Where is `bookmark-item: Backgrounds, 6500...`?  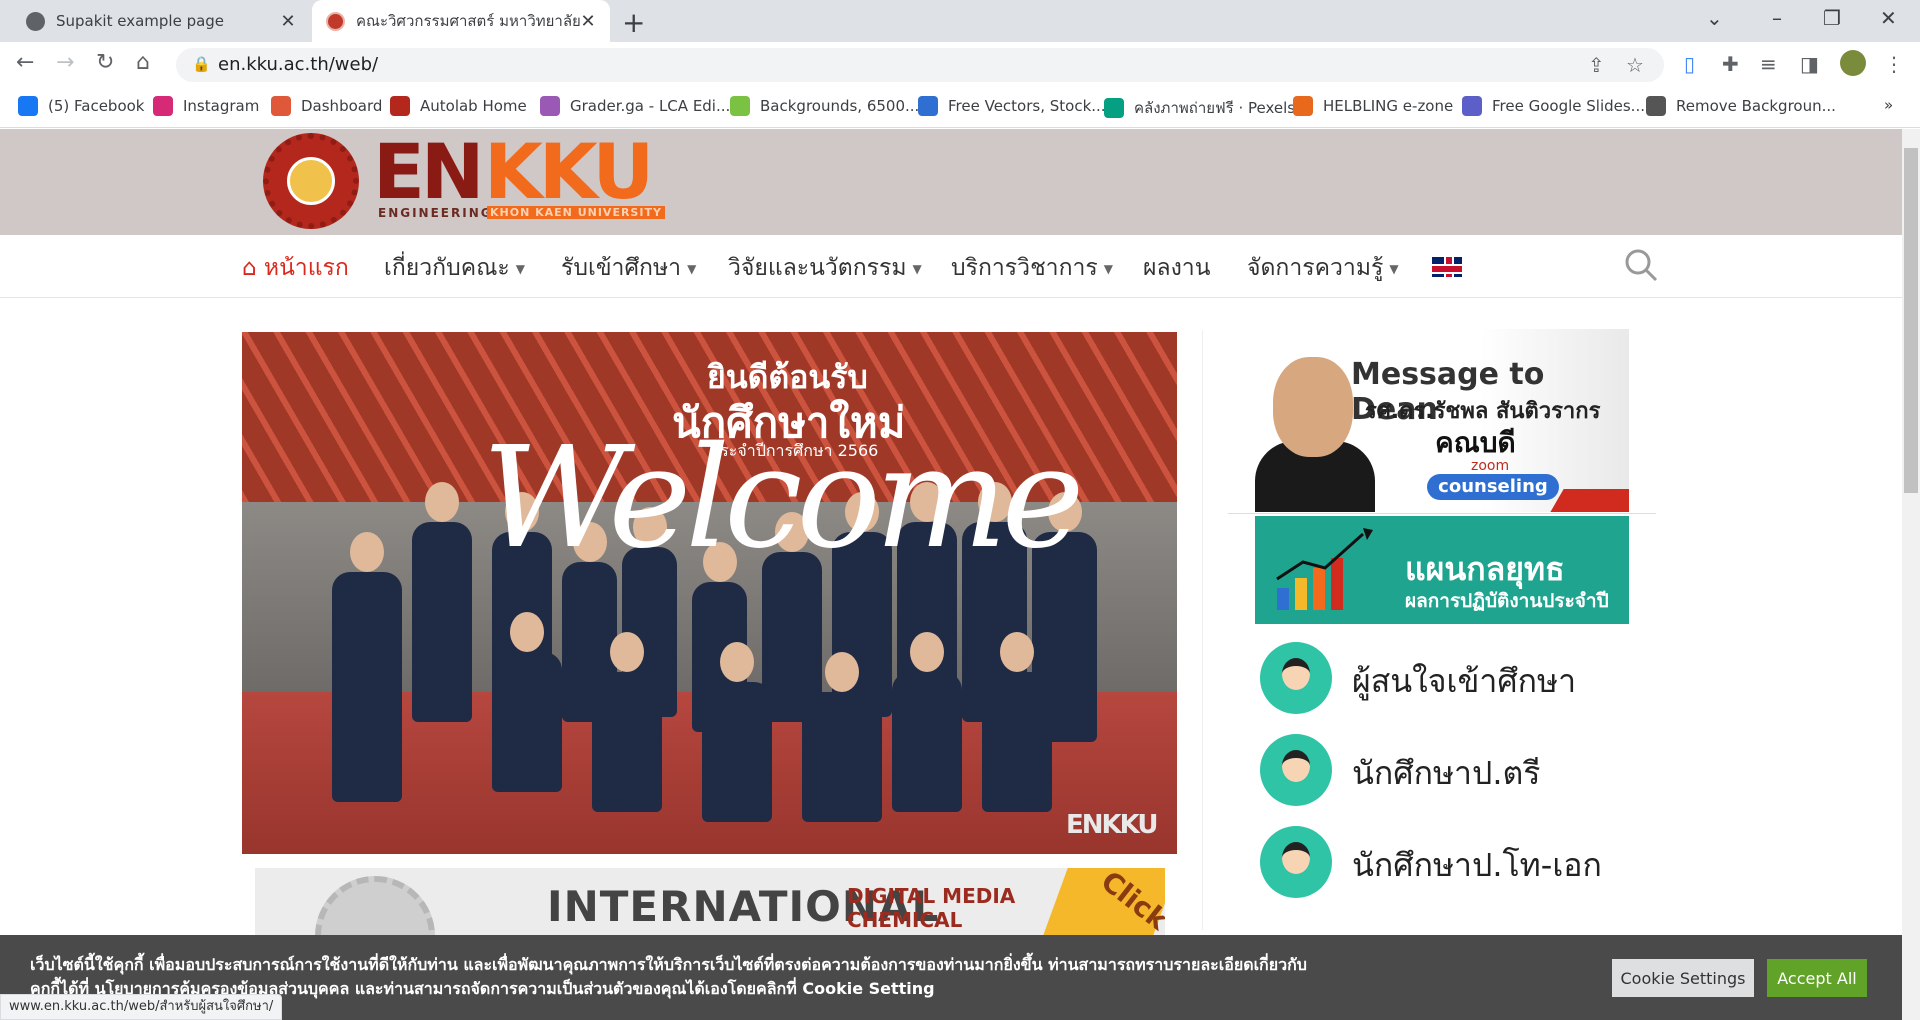 bookmark-item: Backgrounds, 6500... is located at coordinates (824, 106).